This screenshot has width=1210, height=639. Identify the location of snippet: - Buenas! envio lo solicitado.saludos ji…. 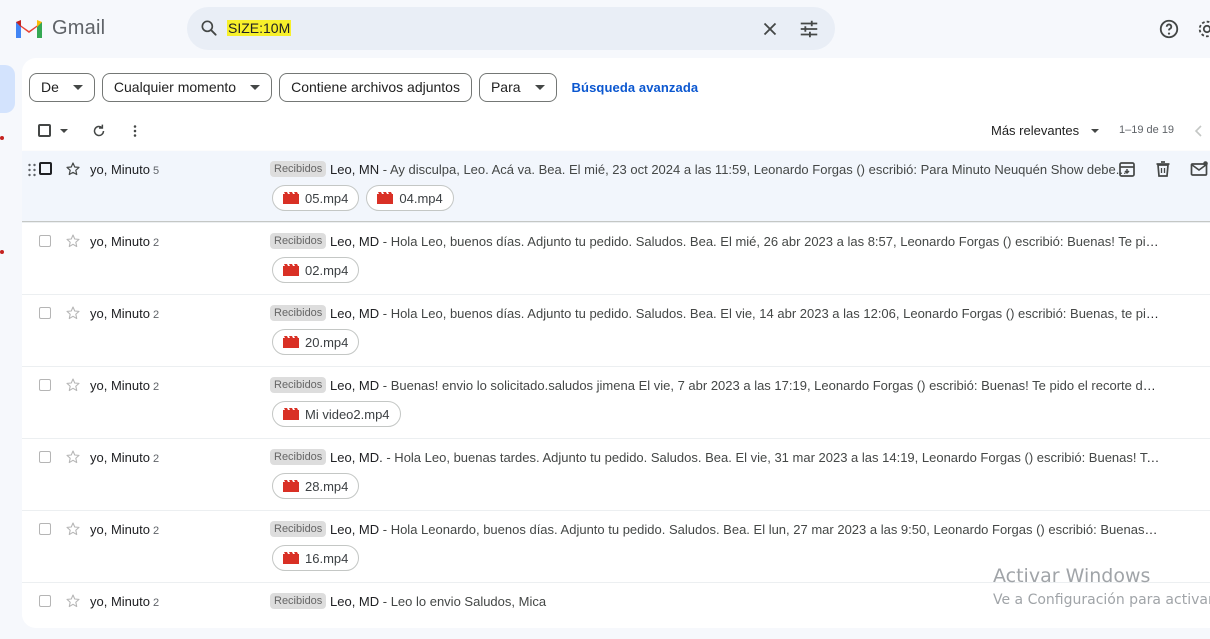
(769, 385).